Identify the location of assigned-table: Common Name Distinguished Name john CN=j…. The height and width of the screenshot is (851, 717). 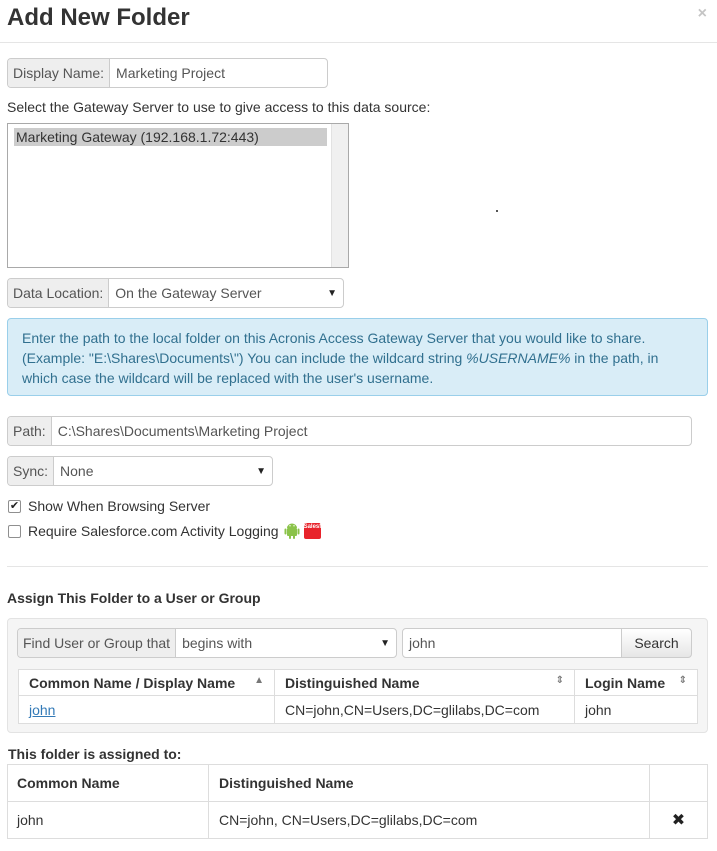
(357, 801).